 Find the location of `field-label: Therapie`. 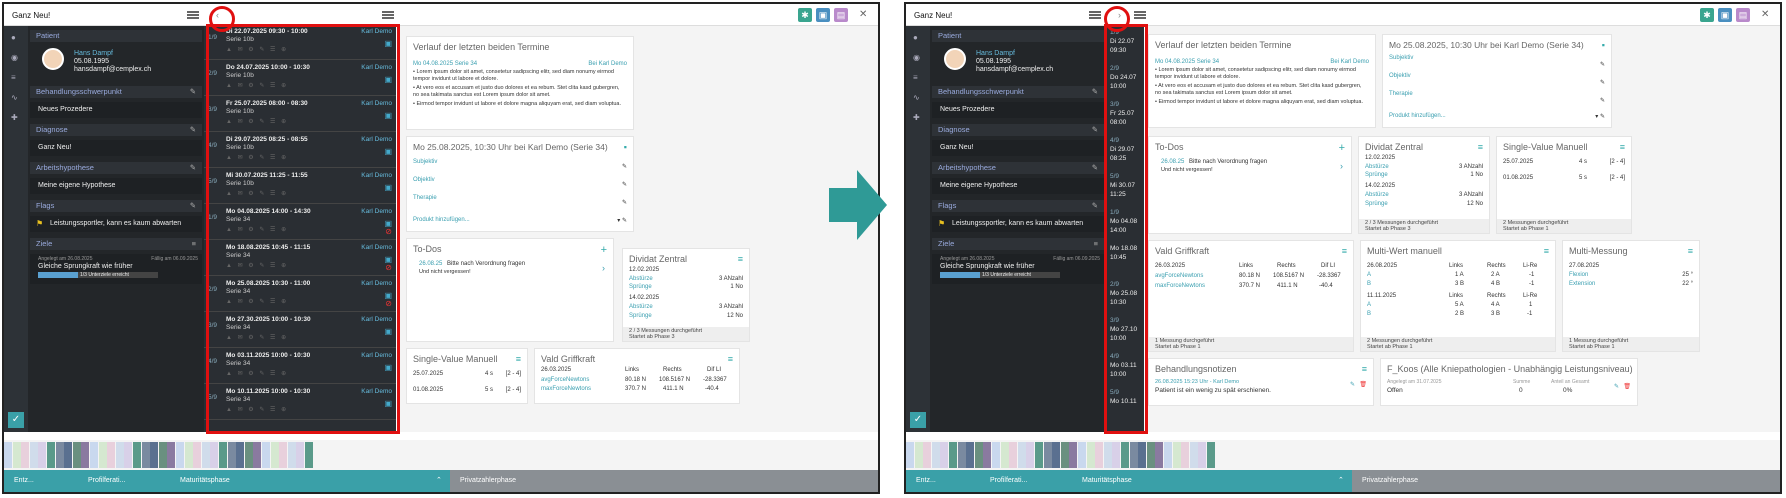

field-label: Therapie is located at coordinates (425, 198).